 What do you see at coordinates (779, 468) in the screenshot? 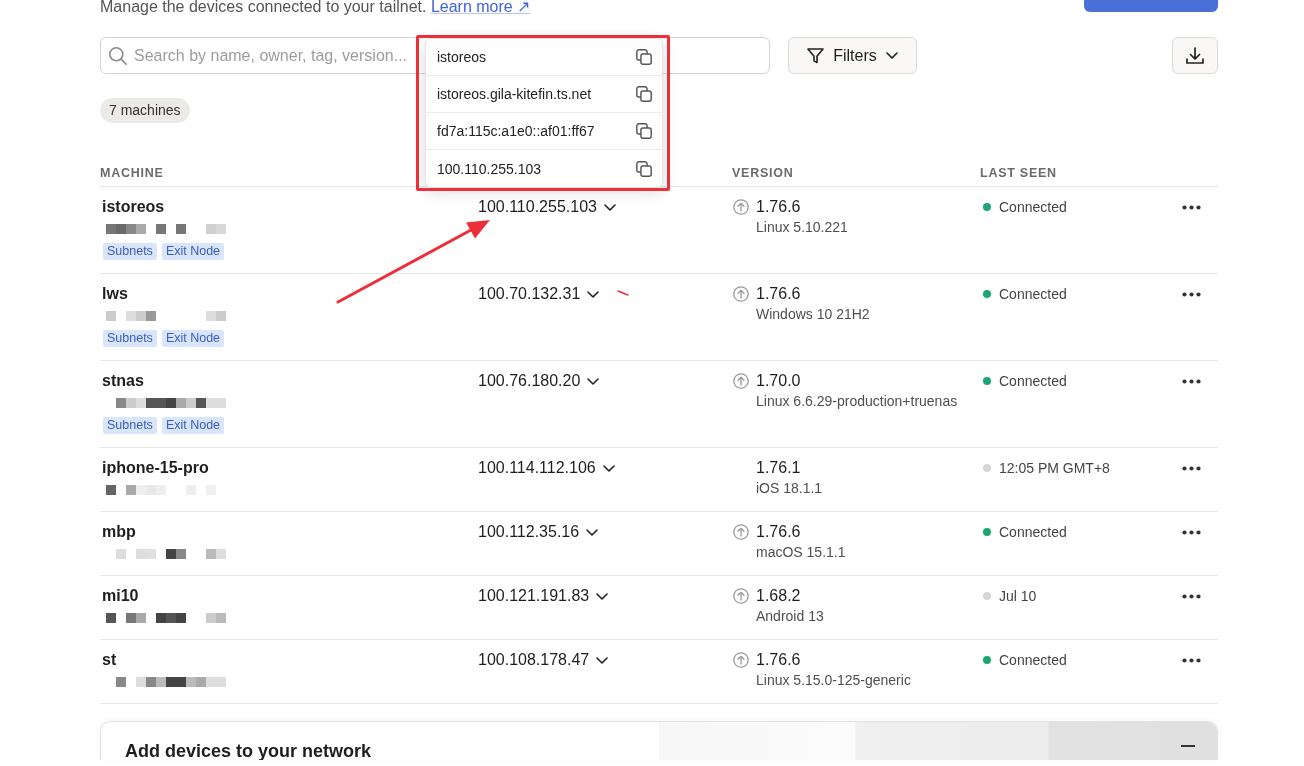
I see `client-version: 1.76.1` at bounding box center [779, 468].